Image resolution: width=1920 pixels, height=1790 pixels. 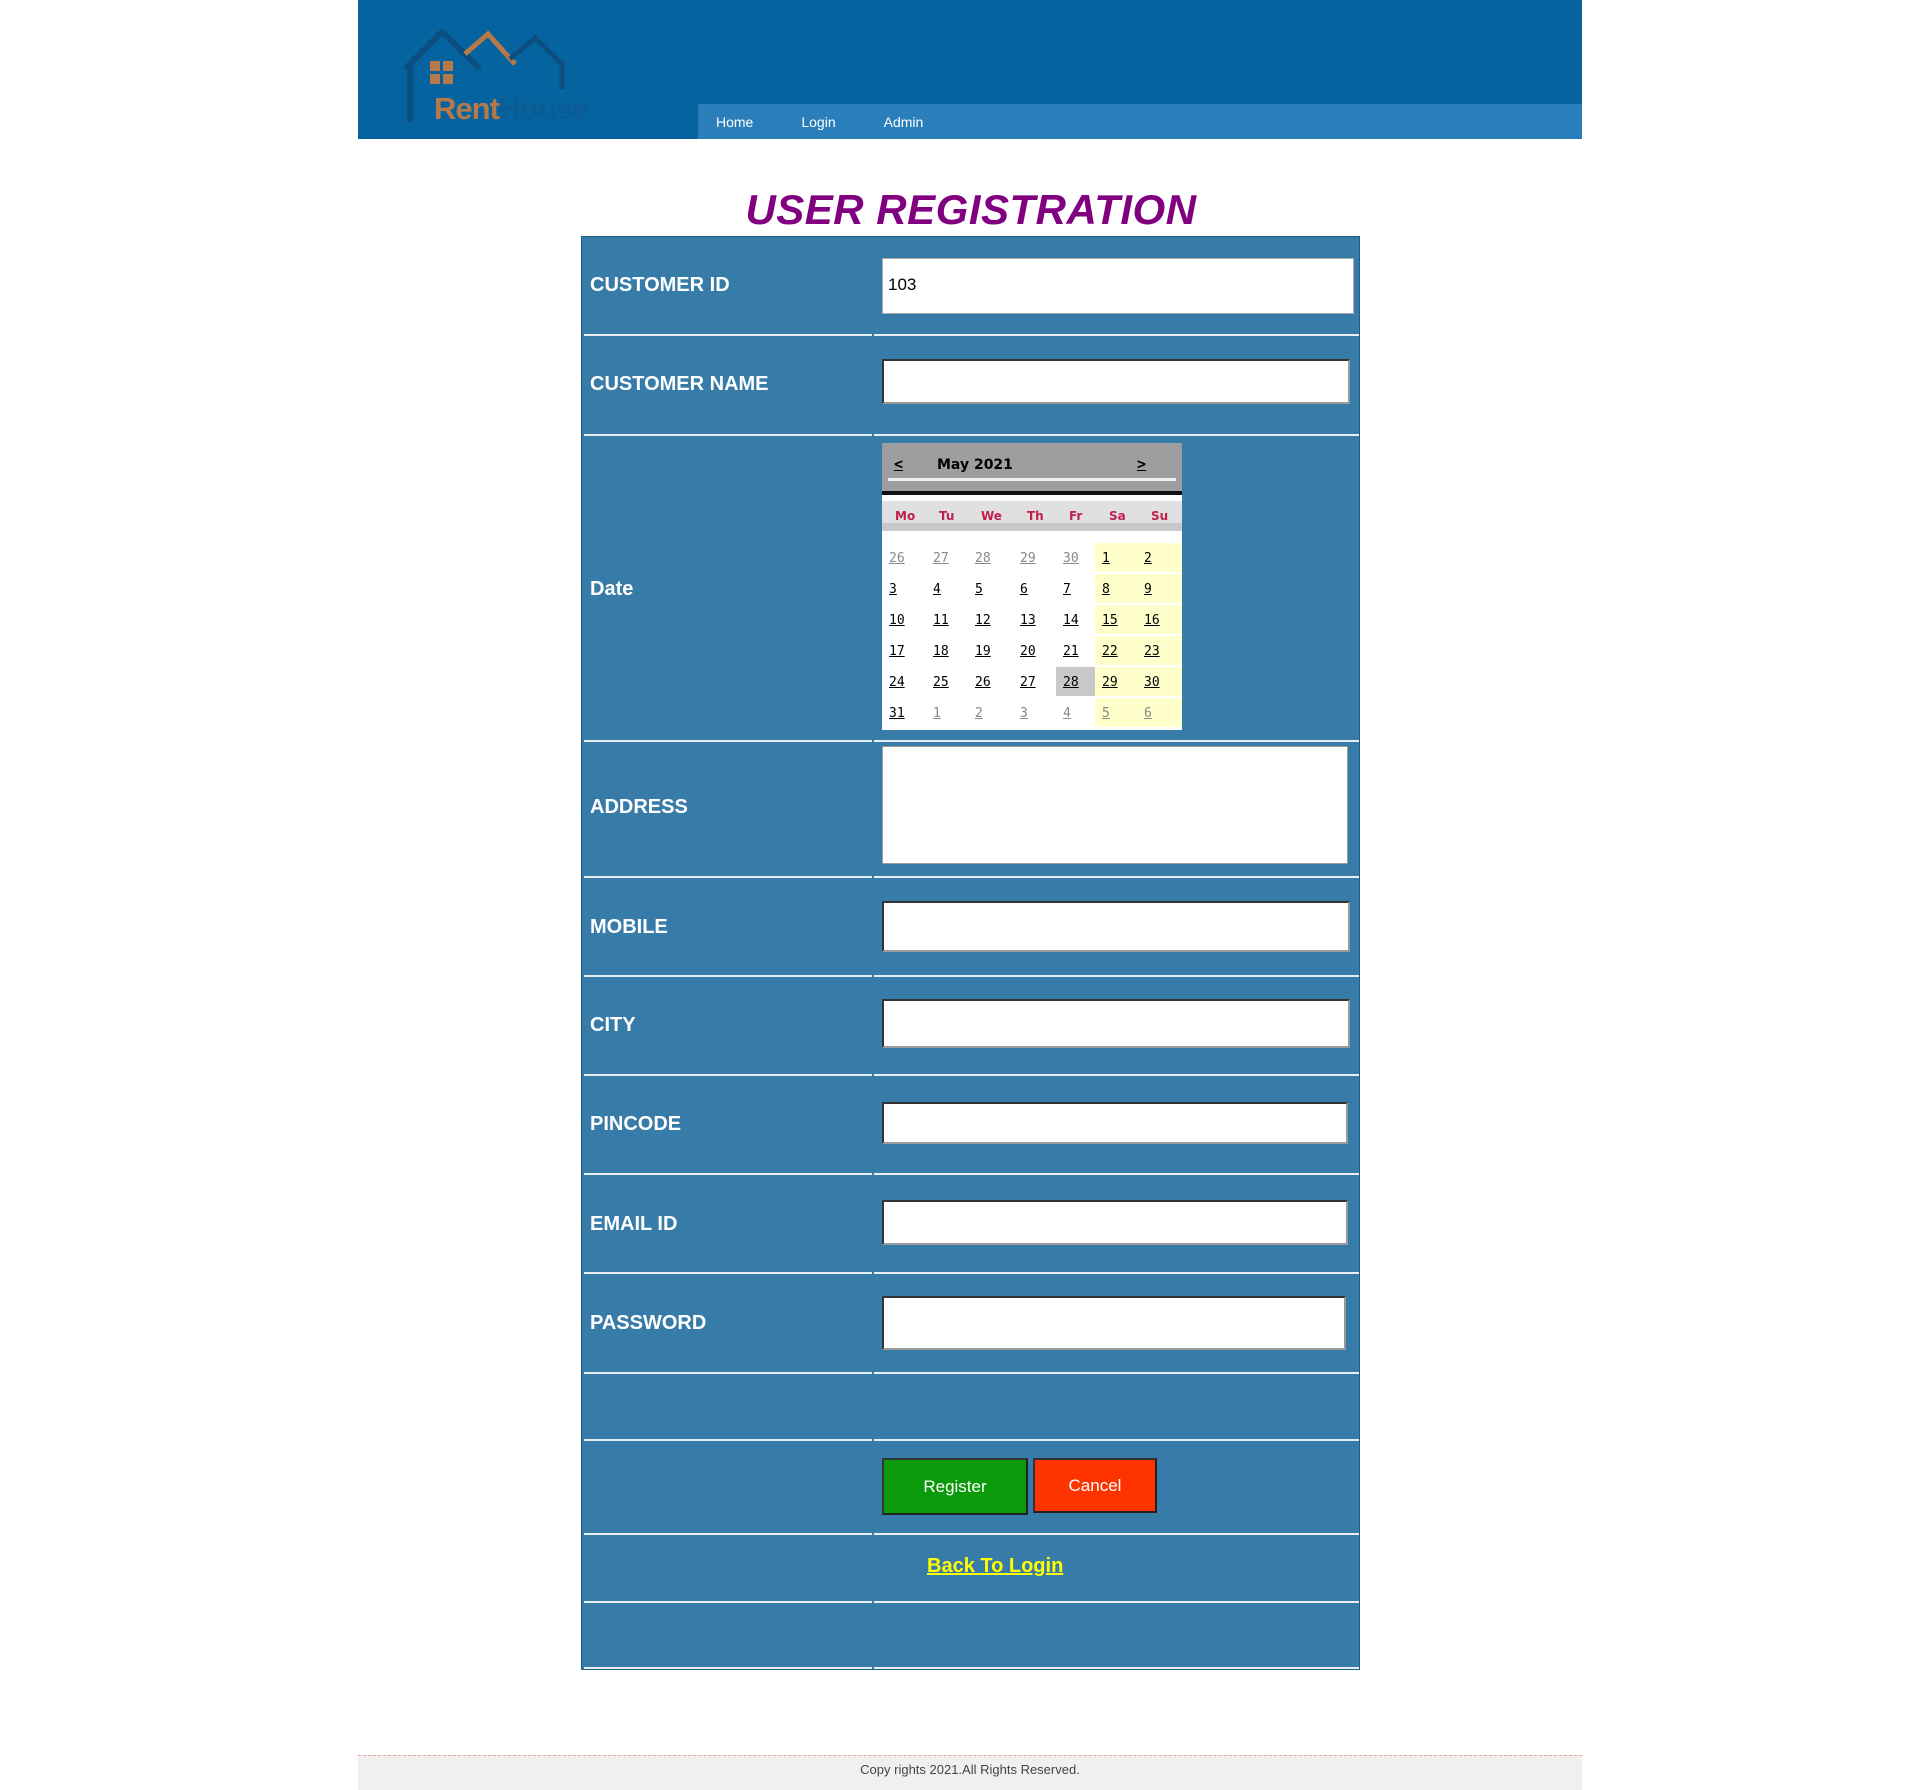 What do you see at coordinates (1075, 650) in the screenshot?
I see `calendar-day: 21` at bounding box center [1075, 650].